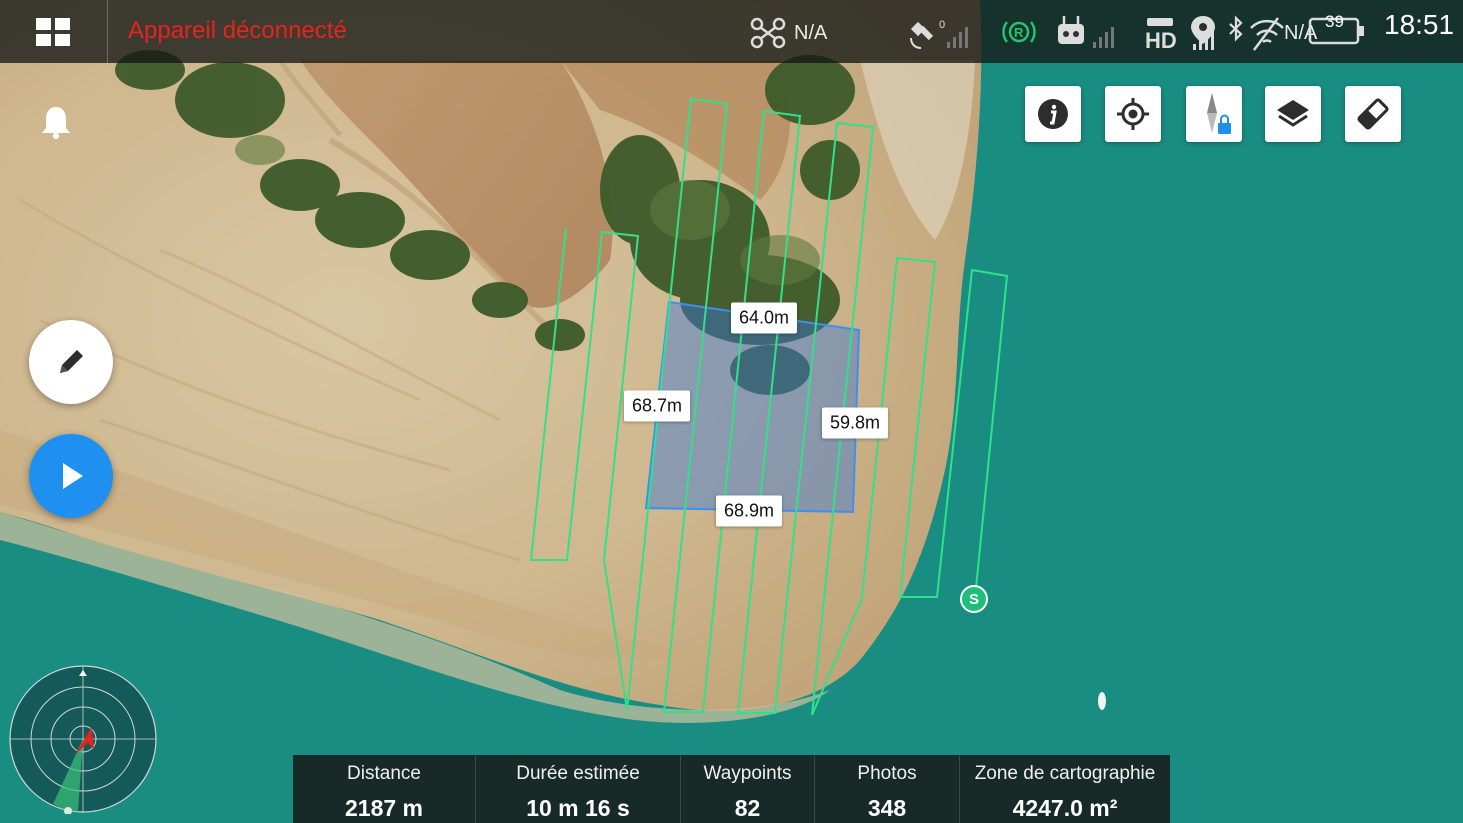 The height and width of the screenshot is (823, 1463). What do you see at coordinates (1065, 808) in the screenshot?
I see `stat-value: 4247.0 m²` at bounding box center [1065, 808].